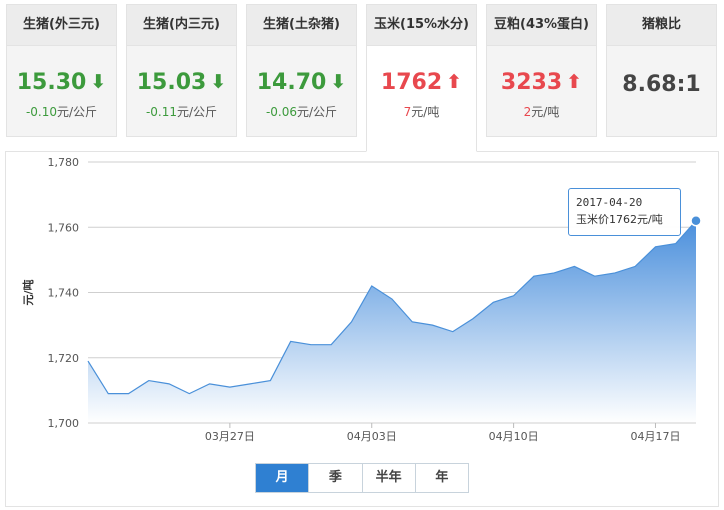 This screenshot has width=724, height=510. I want to click on range-tabs: 月季半年年, so click(362, 478).